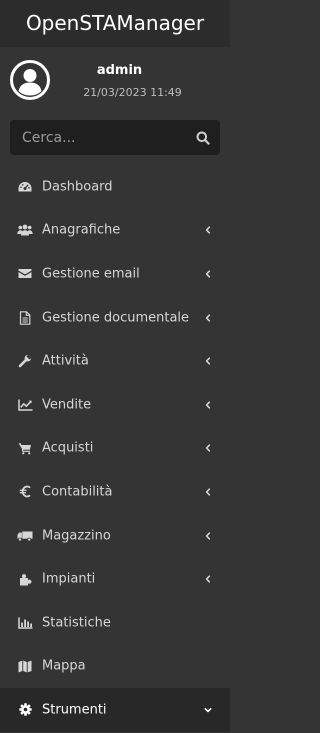  Describe the element at coordinates (115, 623) in the screenshot. I see `sidebar-item-statistiche: Statistiche` at that location.